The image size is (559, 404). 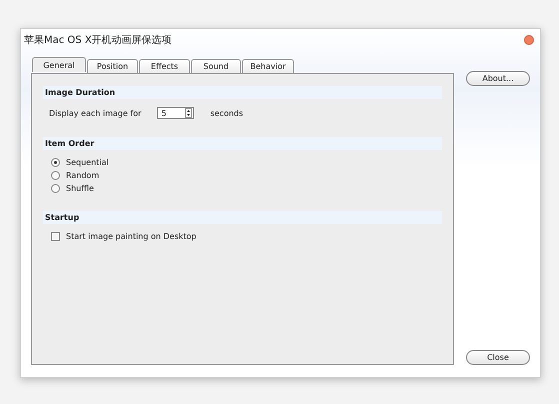 I want to click on close-icon, so click(x=529, y=40).